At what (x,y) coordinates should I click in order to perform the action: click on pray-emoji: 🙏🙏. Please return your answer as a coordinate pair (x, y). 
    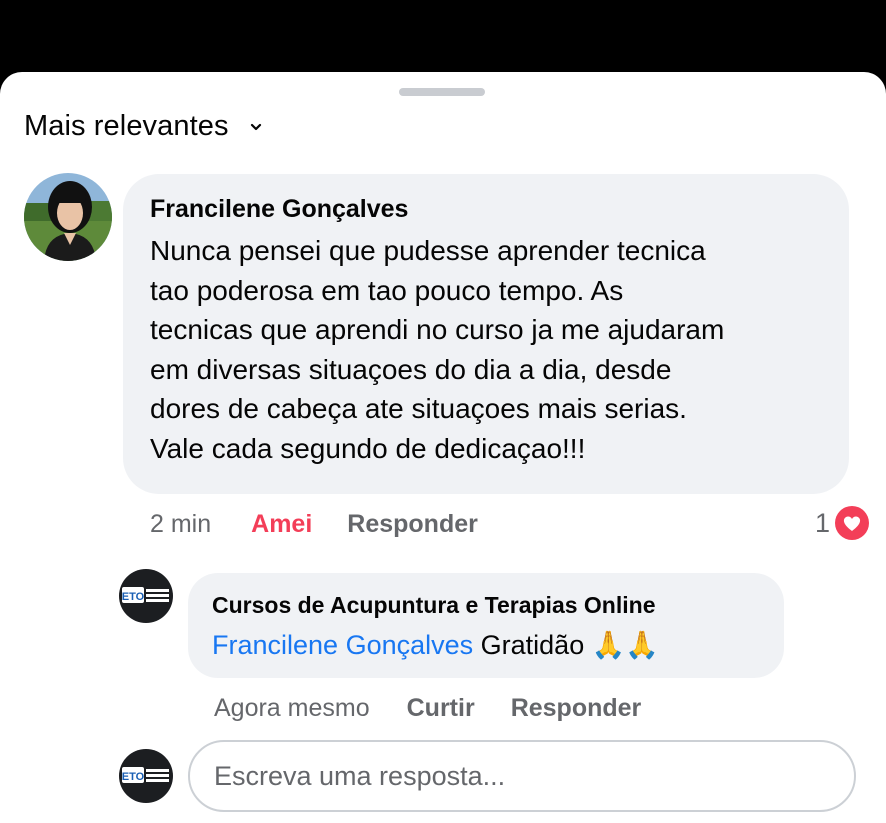
    Looking at the image, I should click on (625, 645).